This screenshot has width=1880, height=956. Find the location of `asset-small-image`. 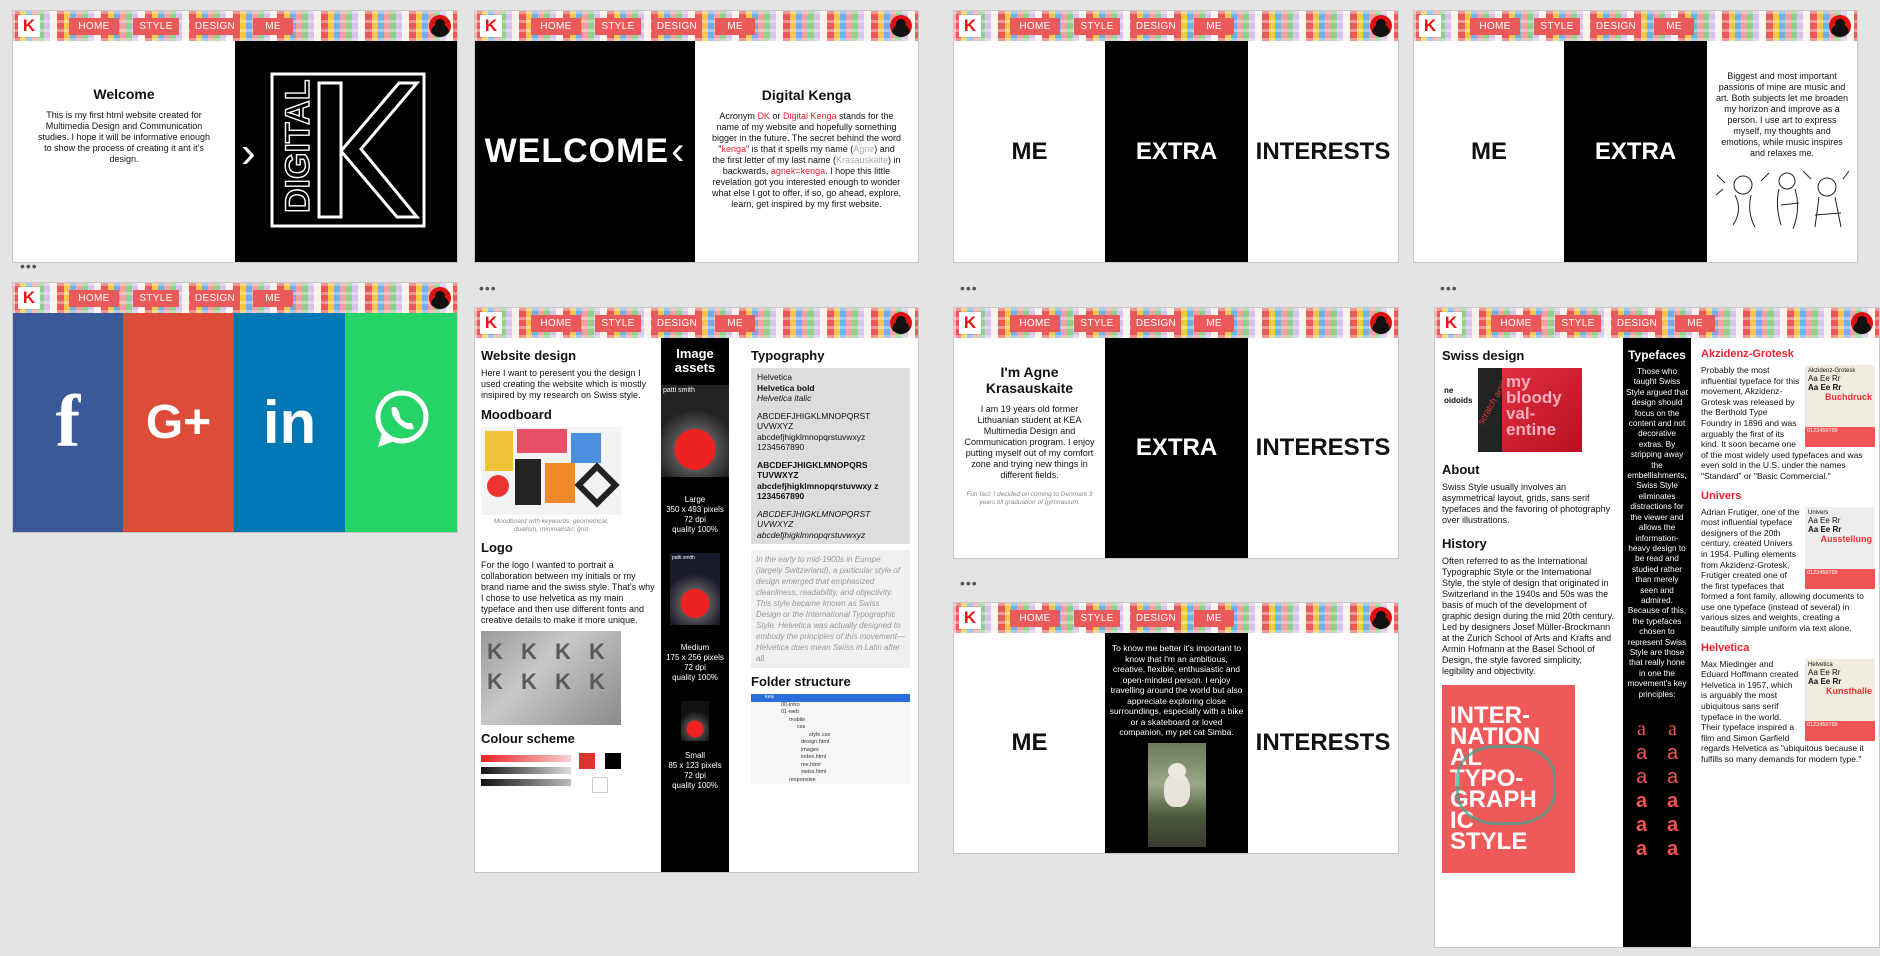

asset-small-image is located at coordinates (695, 721).